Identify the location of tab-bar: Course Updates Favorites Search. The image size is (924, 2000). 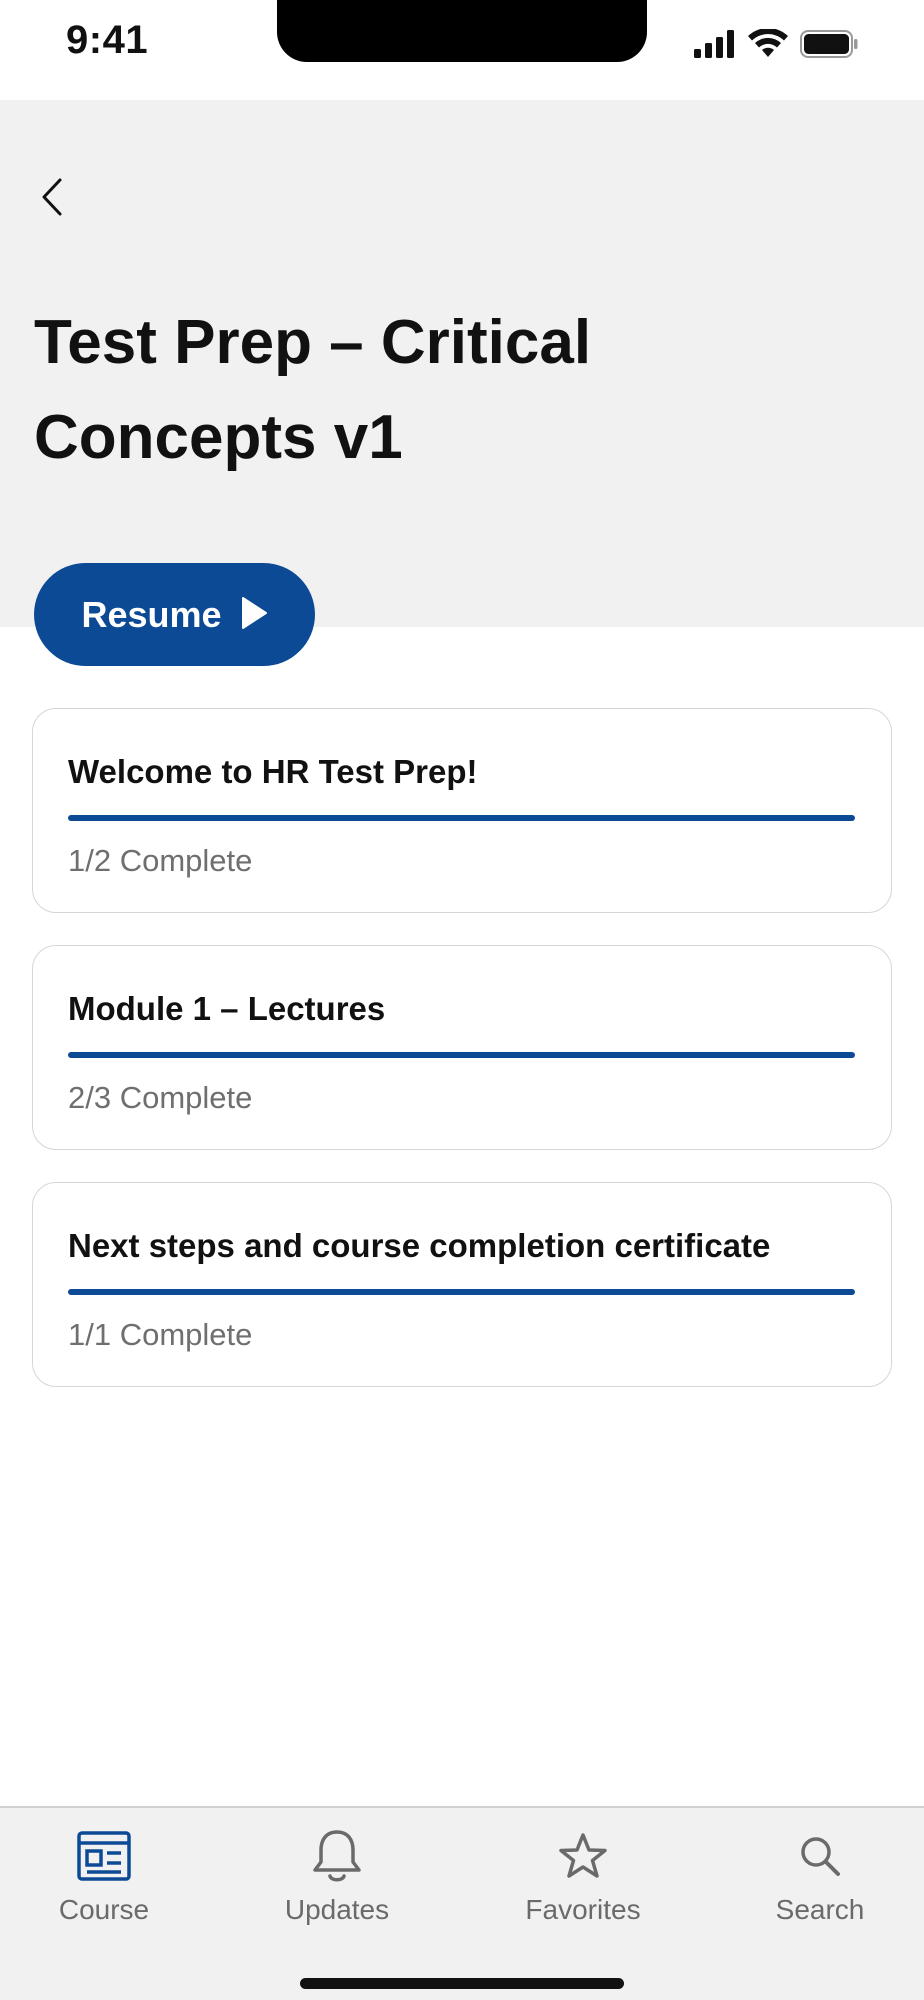
(462, 1903).